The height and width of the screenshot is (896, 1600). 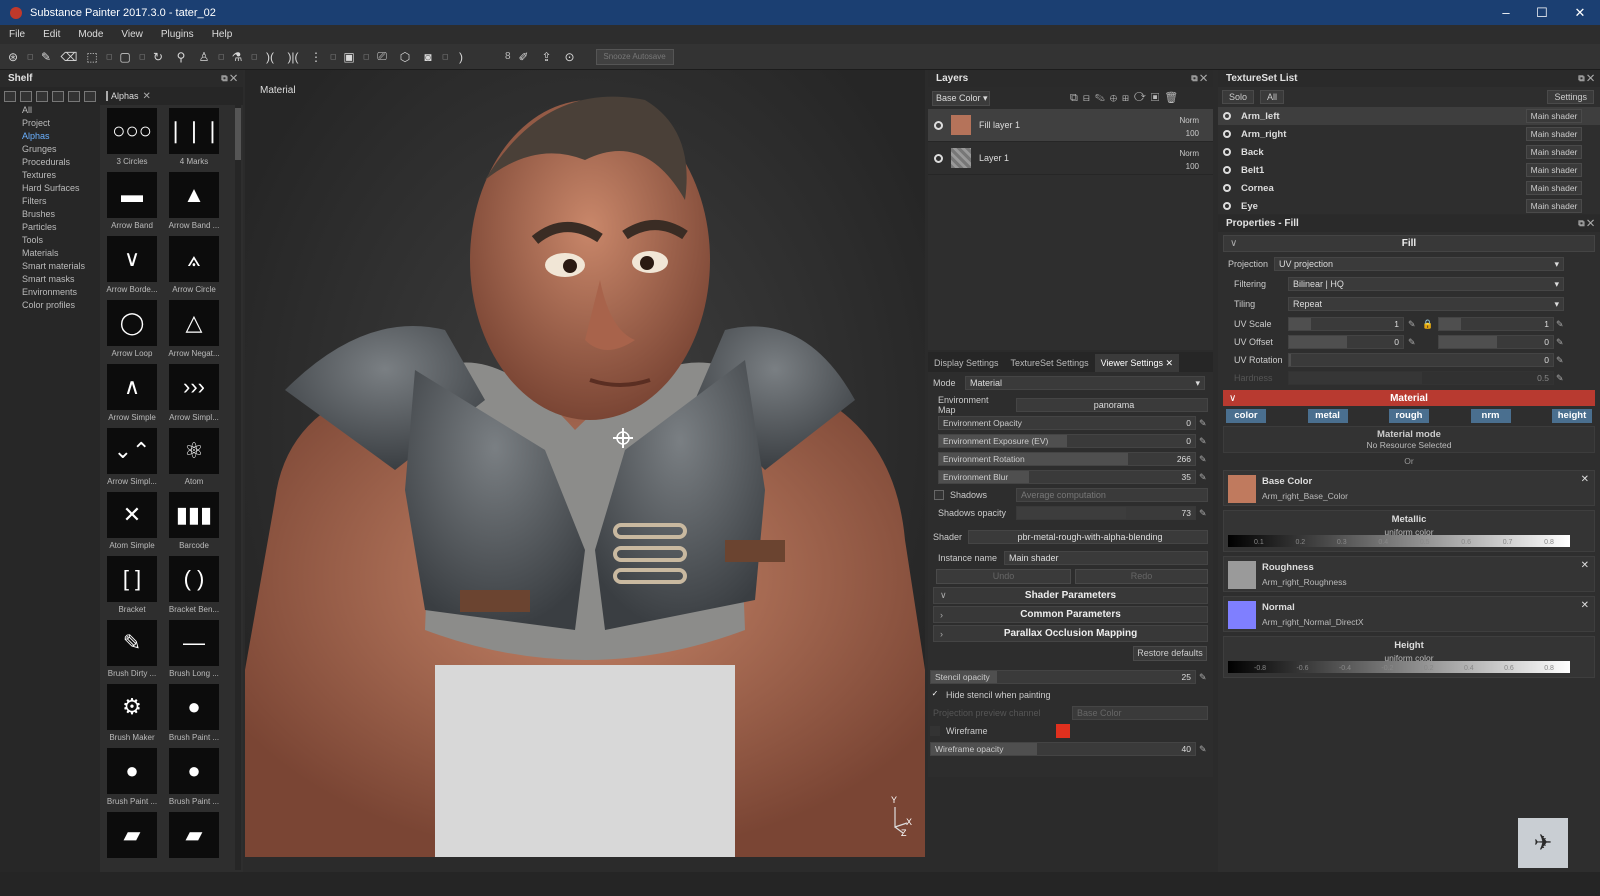 I want to click on env-slider: Environment Opacity 0, so click(x=1067, y=423).